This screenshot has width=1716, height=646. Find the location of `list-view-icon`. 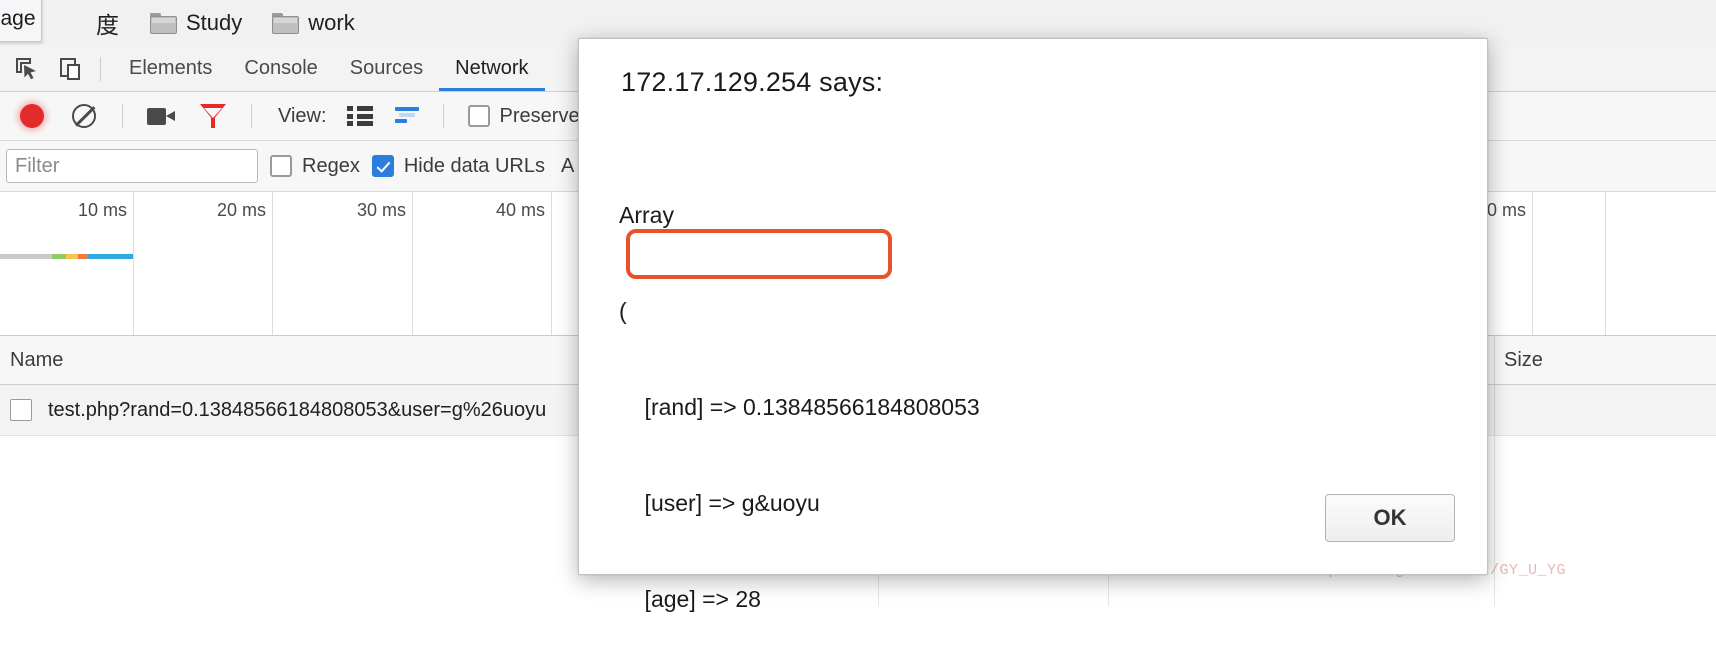

list-view-icon is located at coordinates (359, 116).